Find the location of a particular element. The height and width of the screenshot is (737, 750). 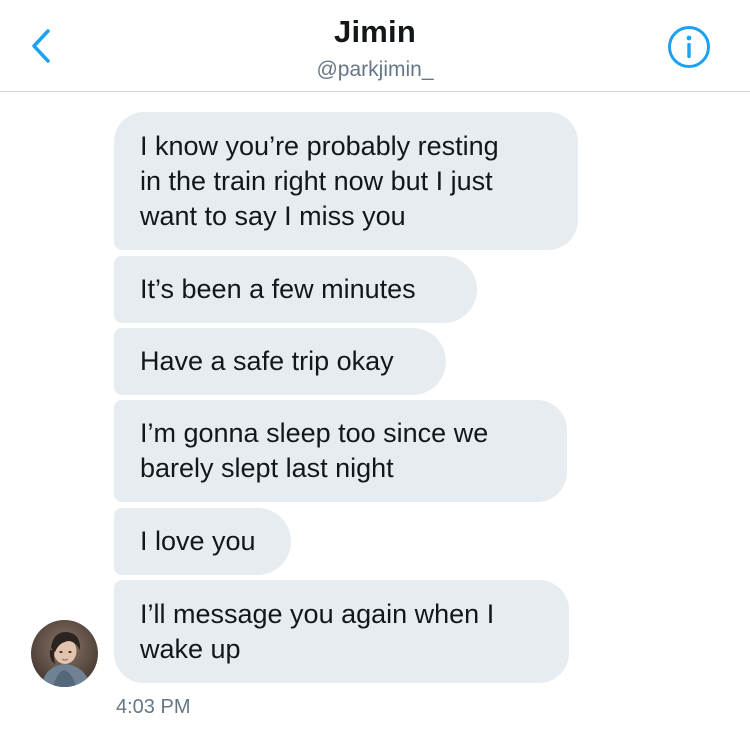

message-text: It’s been a few minutes is located at coordinates (278, 289).